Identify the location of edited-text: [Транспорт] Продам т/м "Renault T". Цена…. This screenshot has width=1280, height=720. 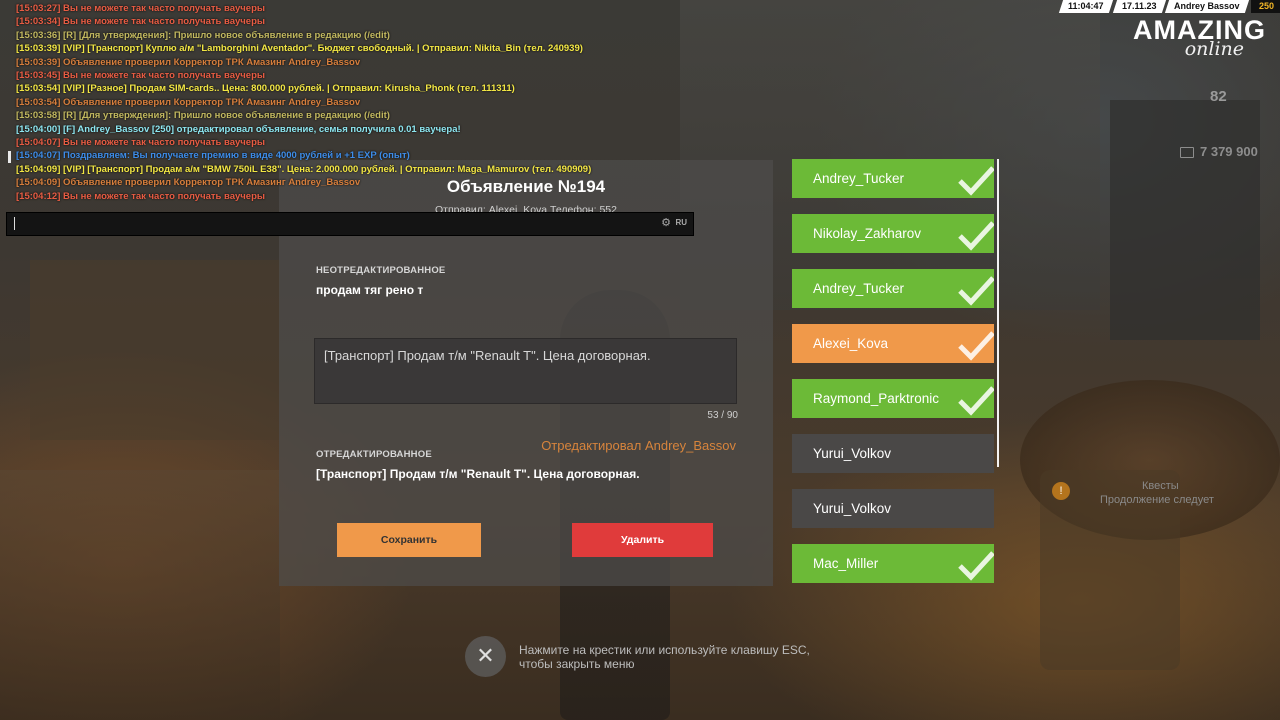
(478, 474).